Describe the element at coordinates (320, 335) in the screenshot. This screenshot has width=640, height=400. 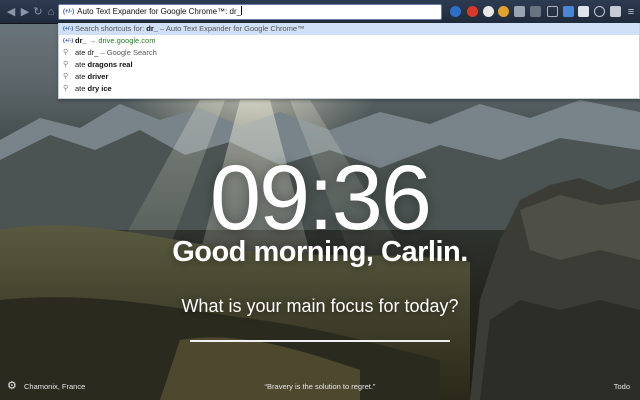
I see `focus-input` at that location.